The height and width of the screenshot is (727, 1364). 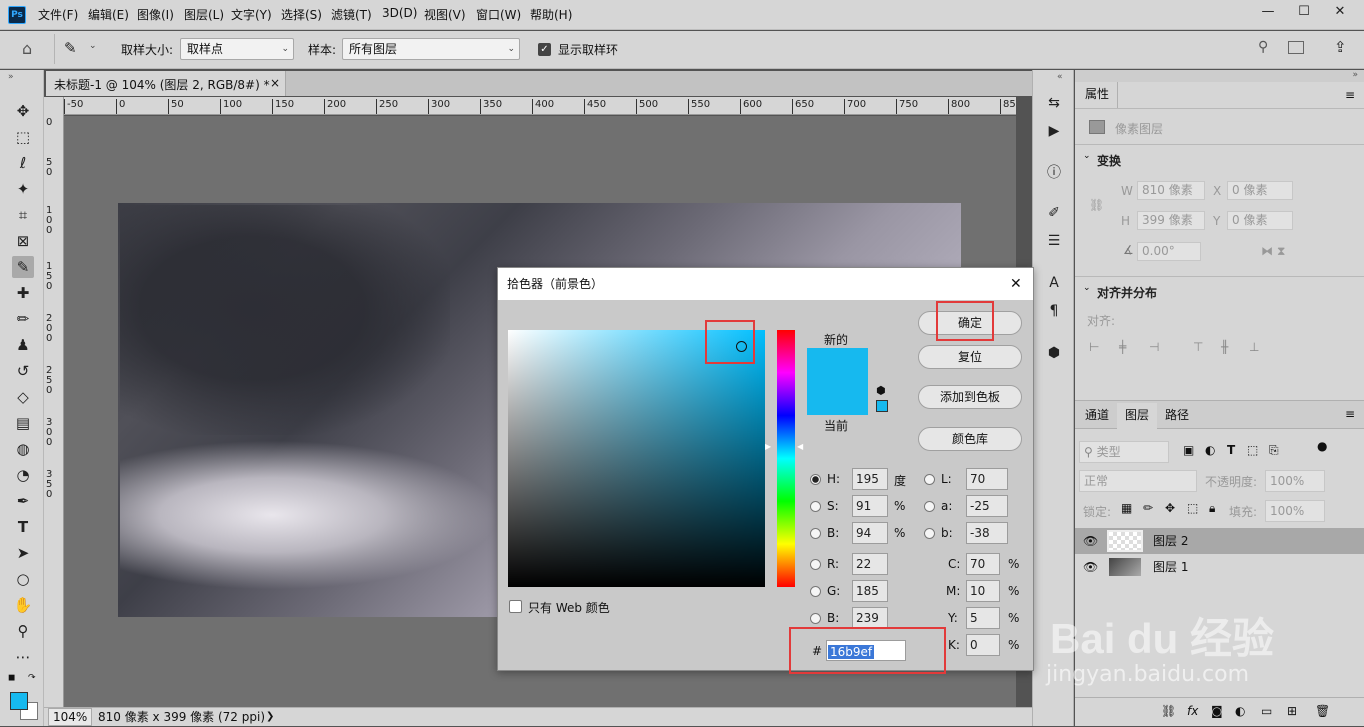 I want to click on hand-tool-icon: ✋, so click(x=23, y=605).